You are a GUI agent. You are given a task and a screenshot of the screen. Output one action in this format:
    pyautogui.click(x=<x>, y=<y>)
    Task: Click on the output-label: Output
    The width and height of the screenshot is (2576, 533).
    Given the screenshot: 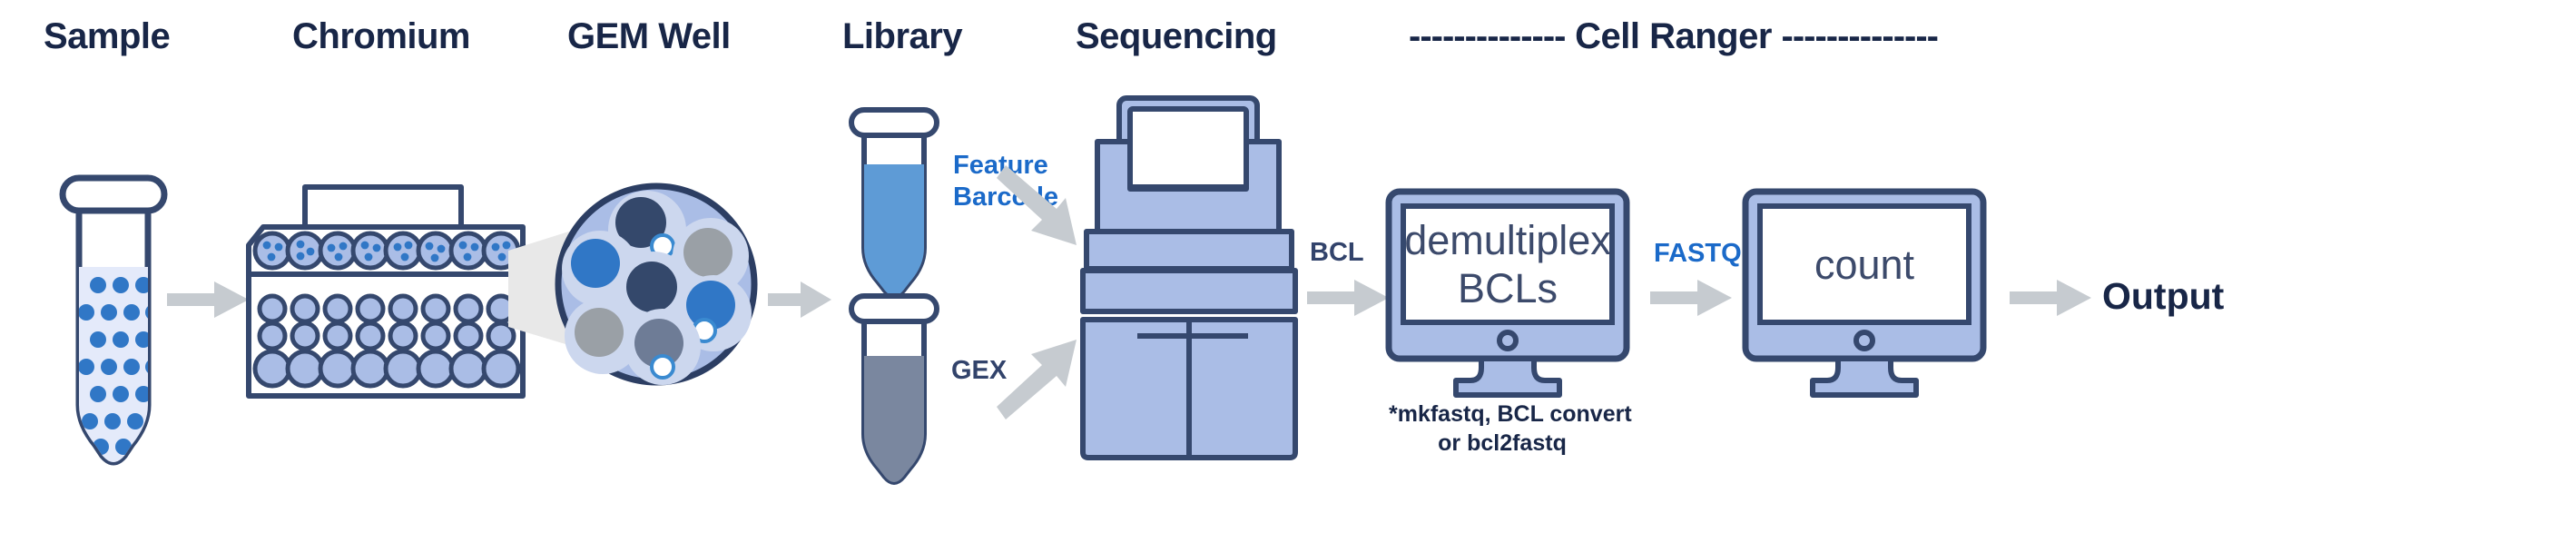 What is the action you would take?
    pyautogui.click(x=2163, y=296)
    